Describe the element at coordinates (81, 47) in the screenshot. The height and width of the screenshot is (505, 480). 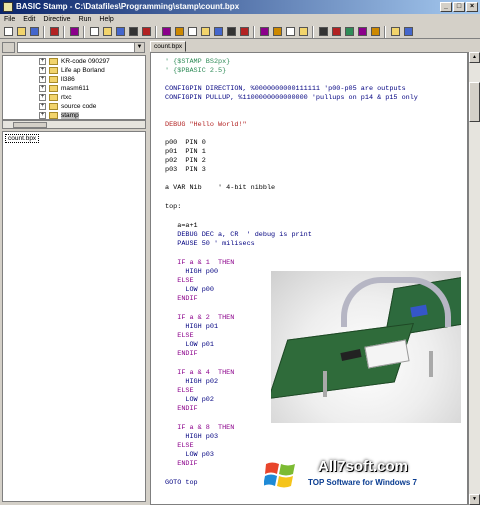
I see `folder-combo: ▼` at that location.